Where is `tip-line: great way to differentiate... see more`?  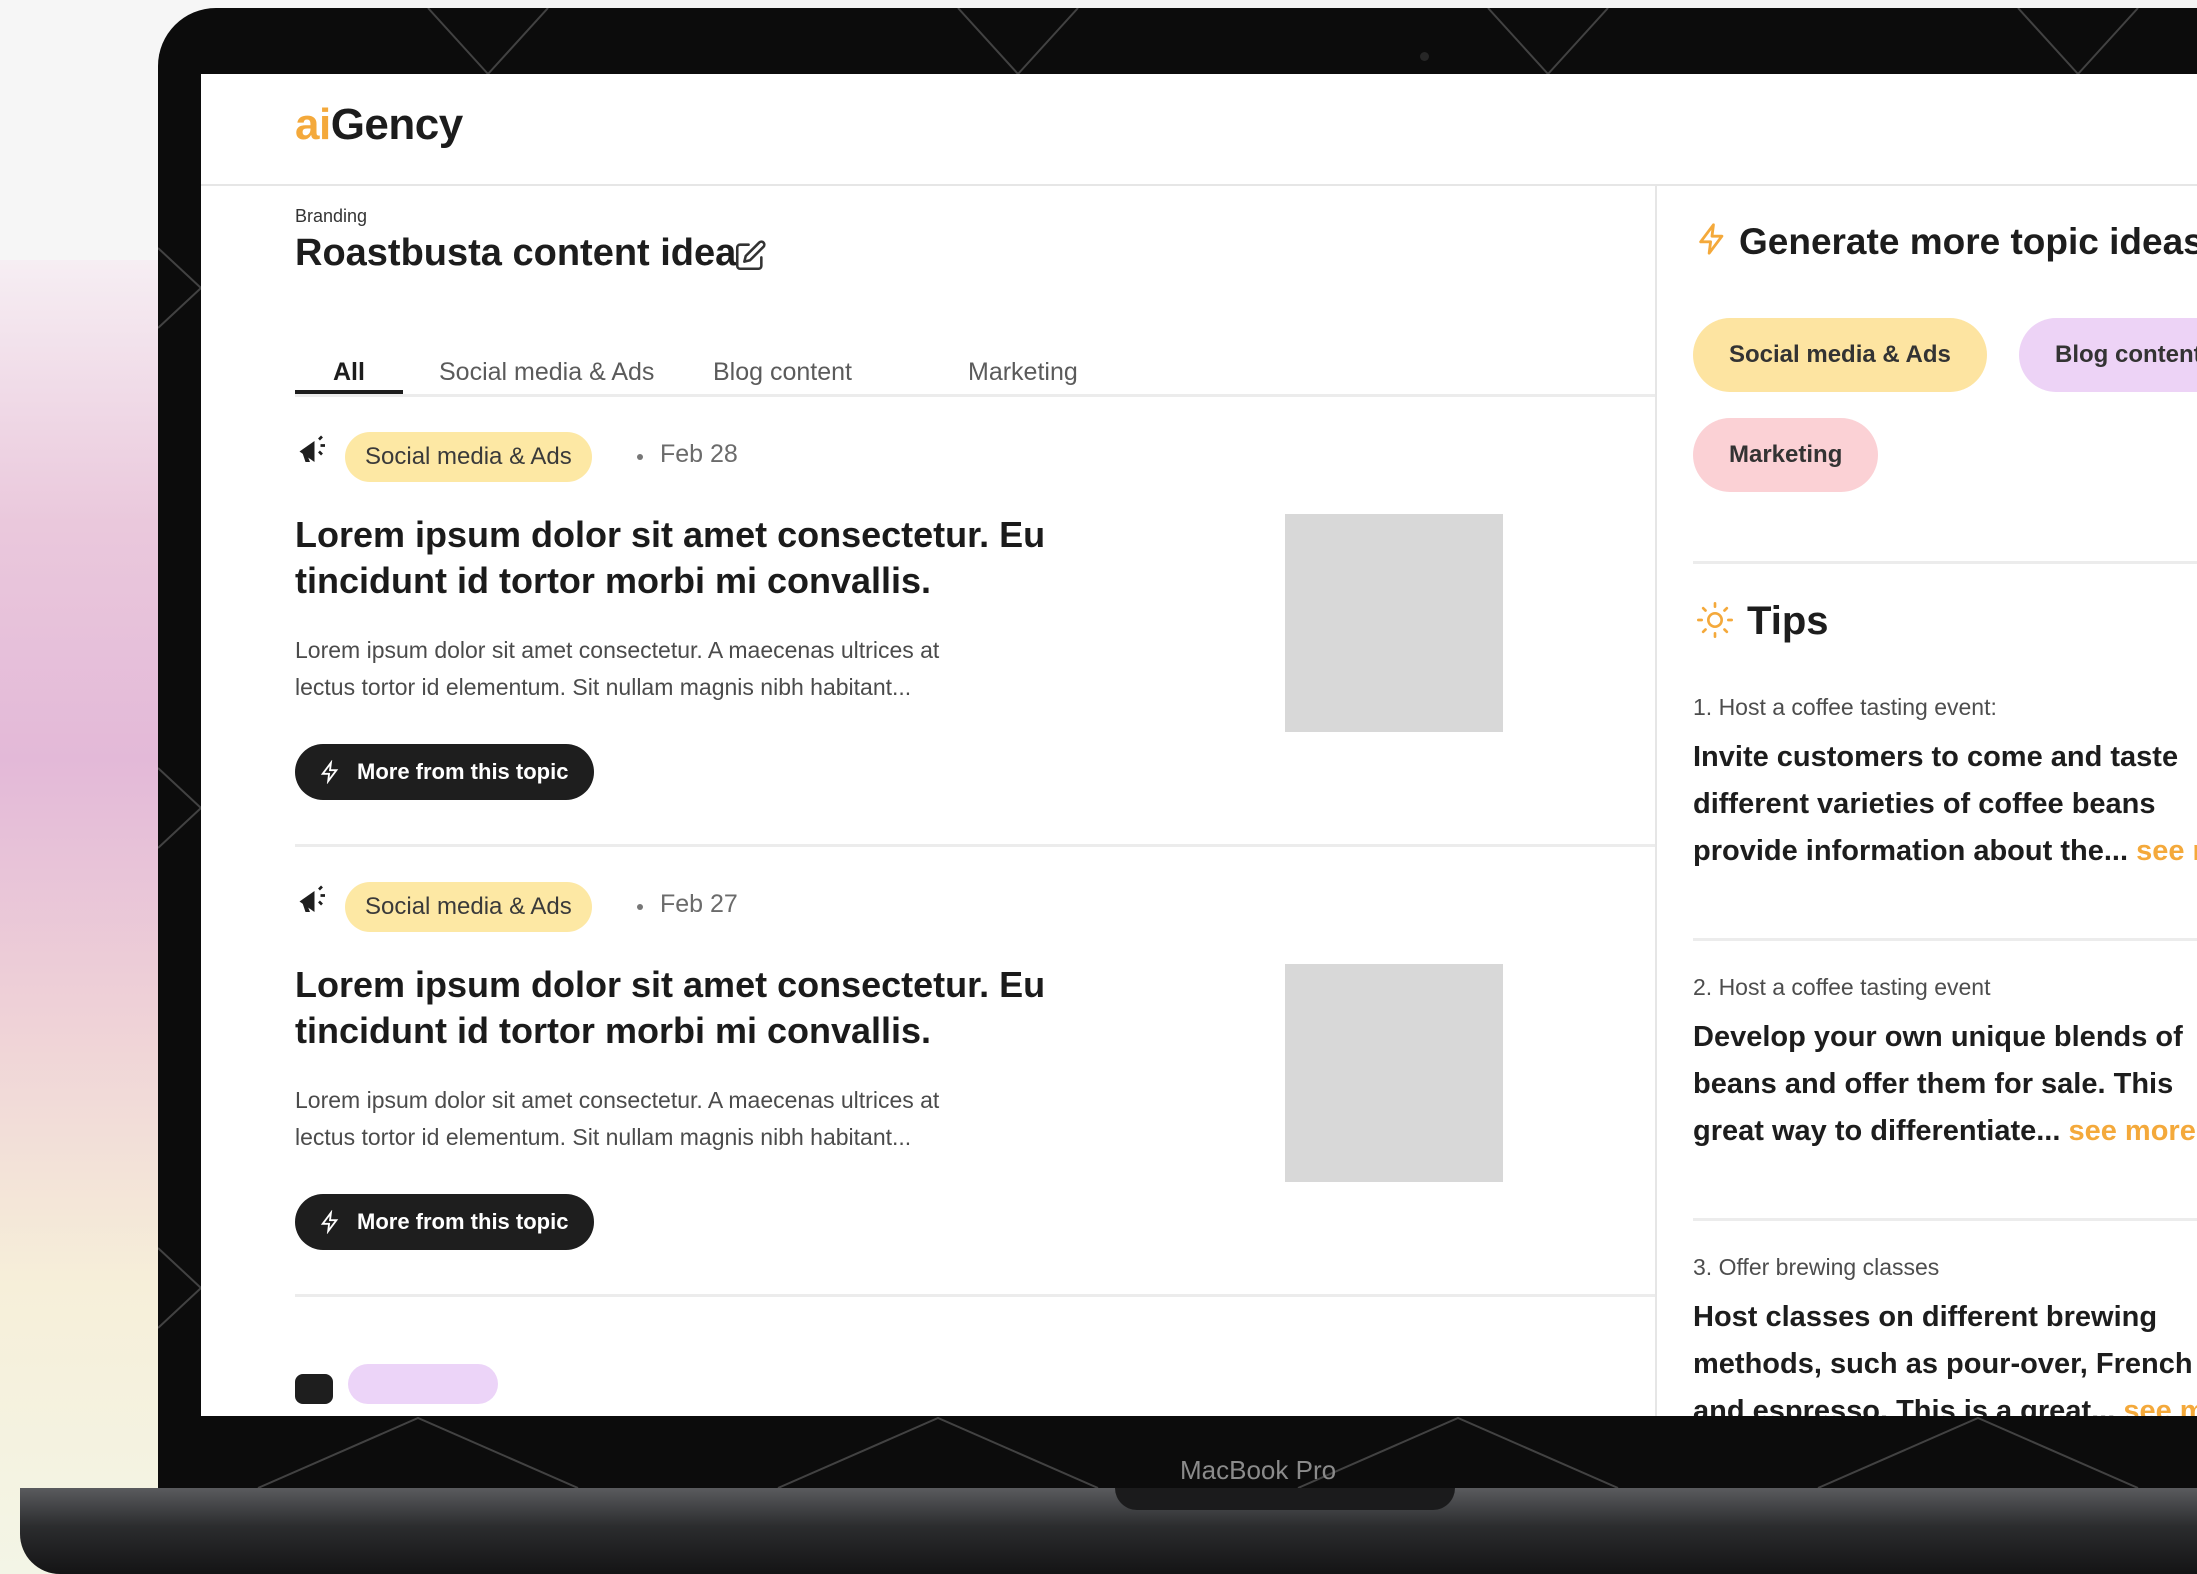
tip-line: great way to differentiate... see more is located at coordinates (1945, 1131).